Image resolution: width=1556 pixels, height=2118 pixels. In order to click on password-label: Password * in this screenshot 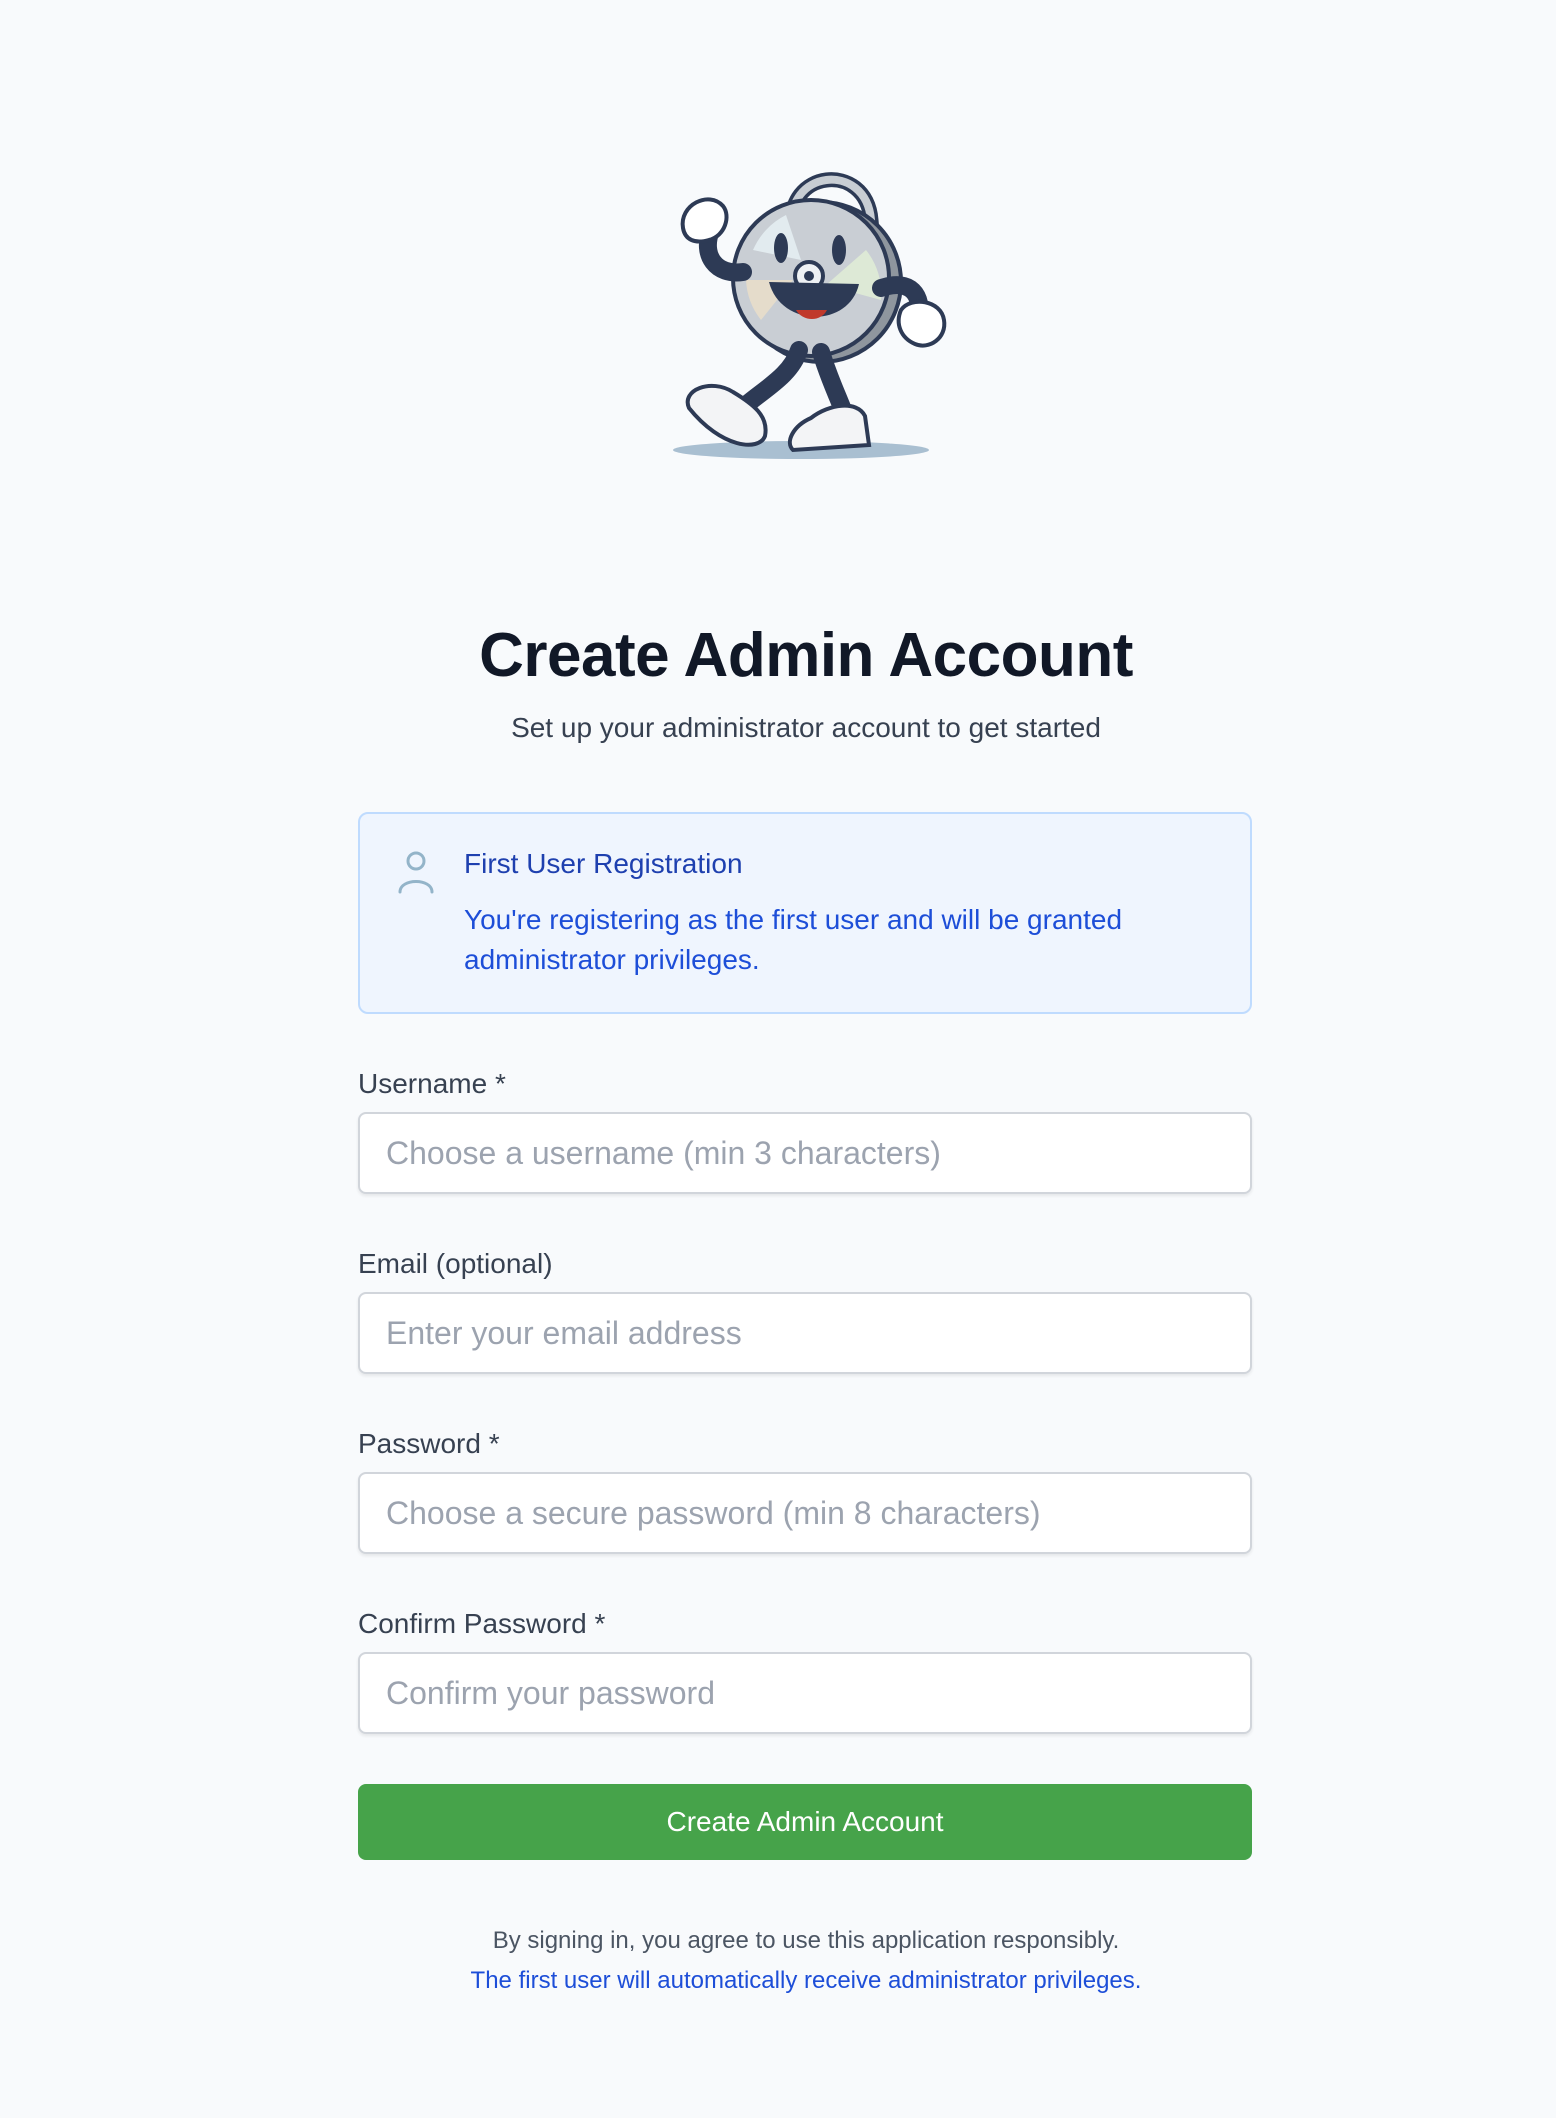, I will do `click(429, 1443)`.